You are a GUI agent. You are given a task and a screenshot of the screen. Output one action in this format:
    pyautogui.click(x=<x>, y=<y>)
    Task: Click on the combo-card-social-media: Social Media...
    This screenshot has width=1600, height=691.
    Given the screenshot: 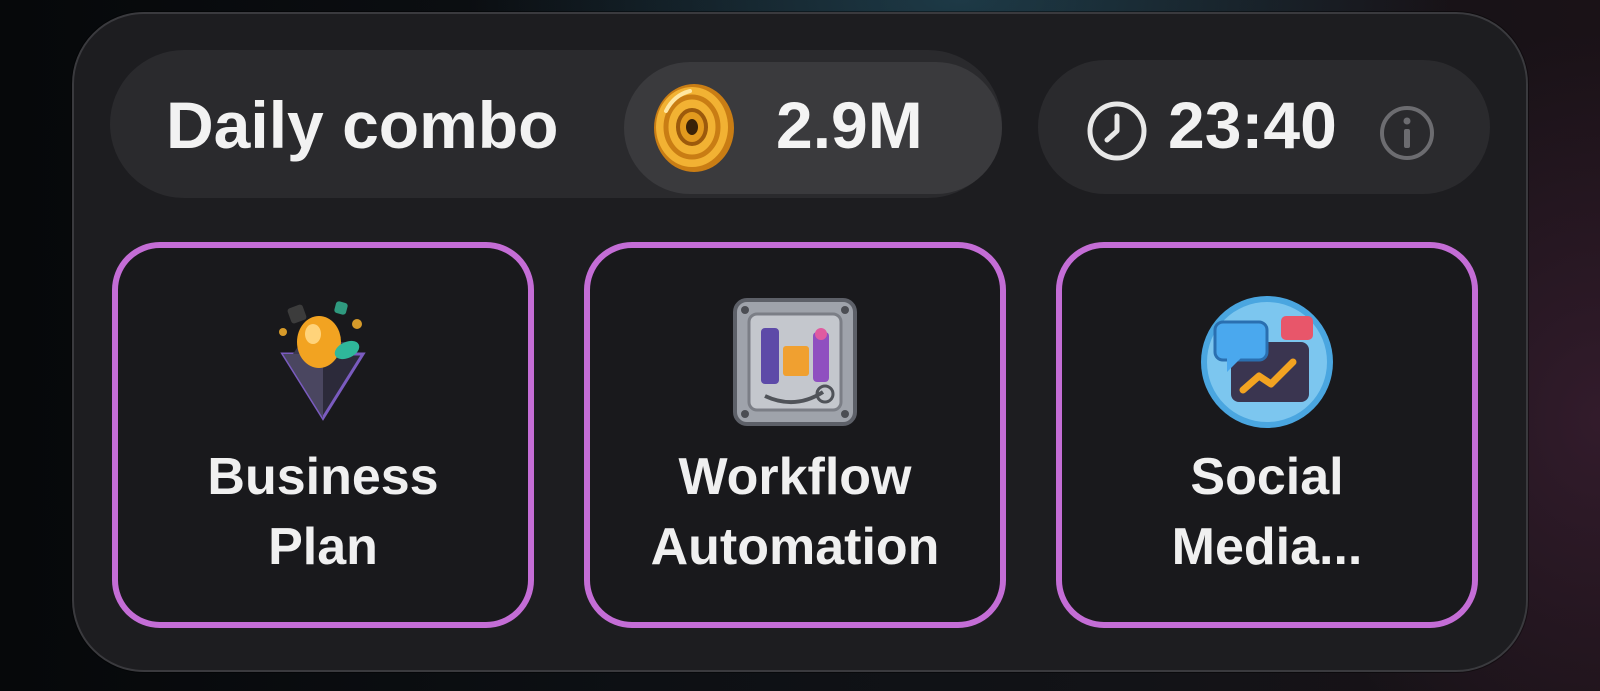 What is the action you would take?
    pyautogui.click(x=1267, y=435)
    